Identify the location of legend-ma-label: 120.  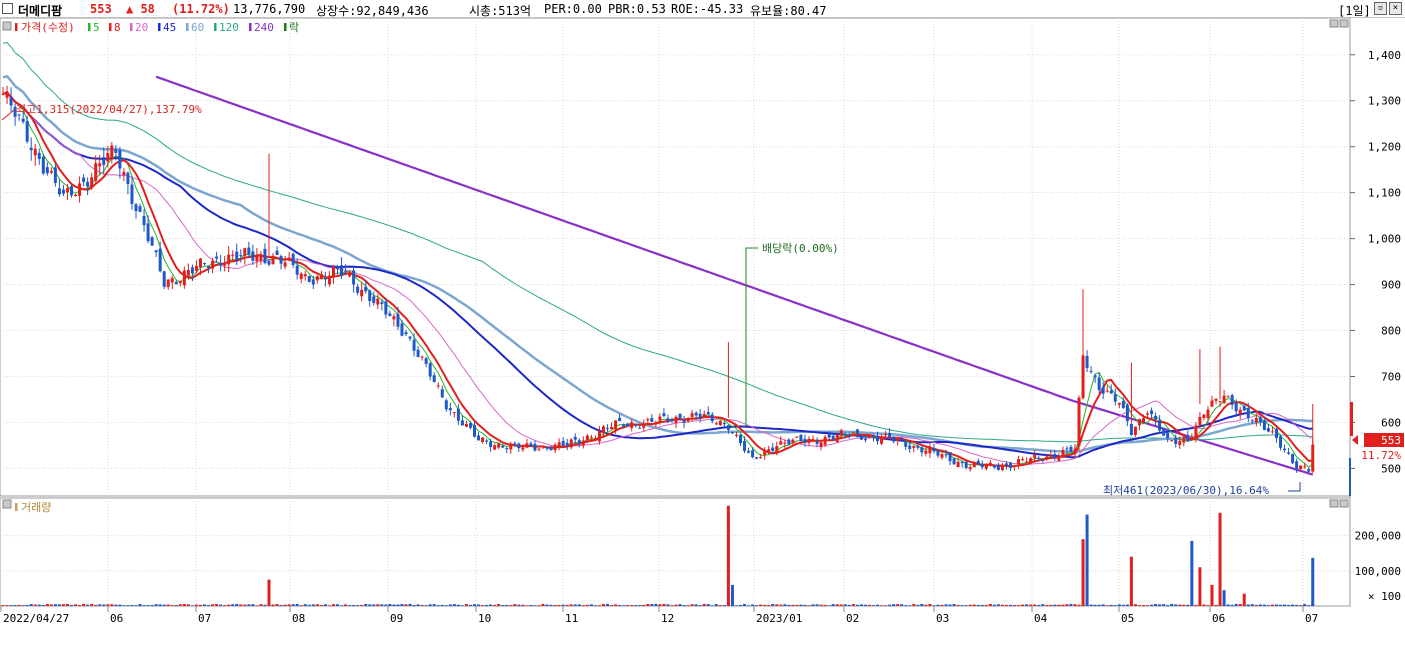
(229, 27).